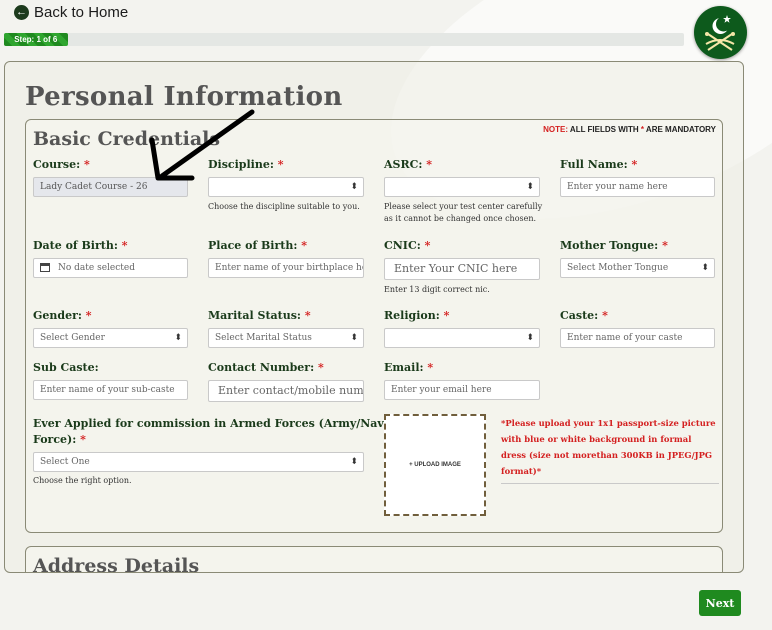 Image resolution: width=772 pixels, height=630 pixels. What do you see at coordinates (21, 12) in the screenshot?
I see `arrow-left-icon: ←` at bounding box center [21, 12].